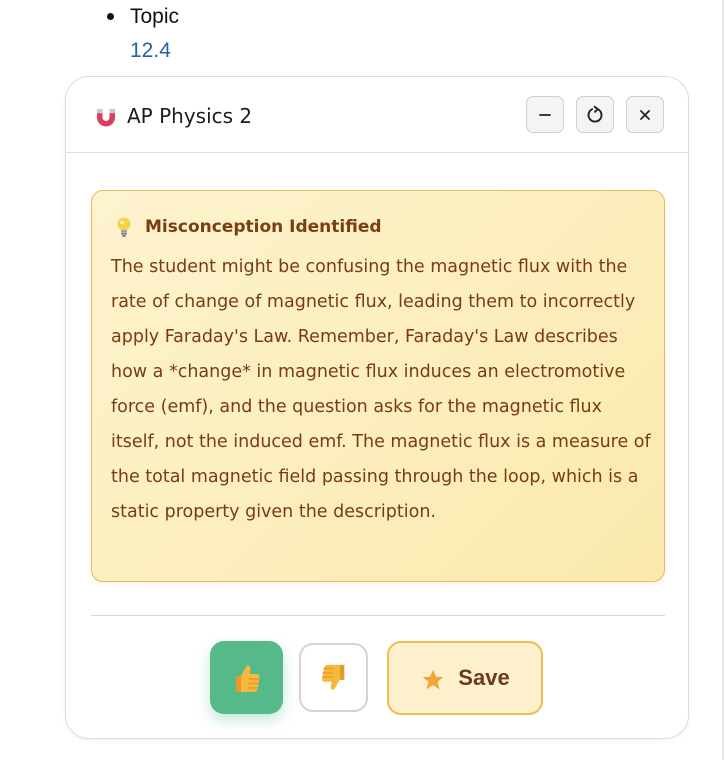 The height and width of the screenshot is (760, 726). Describe the element at coordinates (106, 118) in the screenshot. I see `magnet-icon` at that location.